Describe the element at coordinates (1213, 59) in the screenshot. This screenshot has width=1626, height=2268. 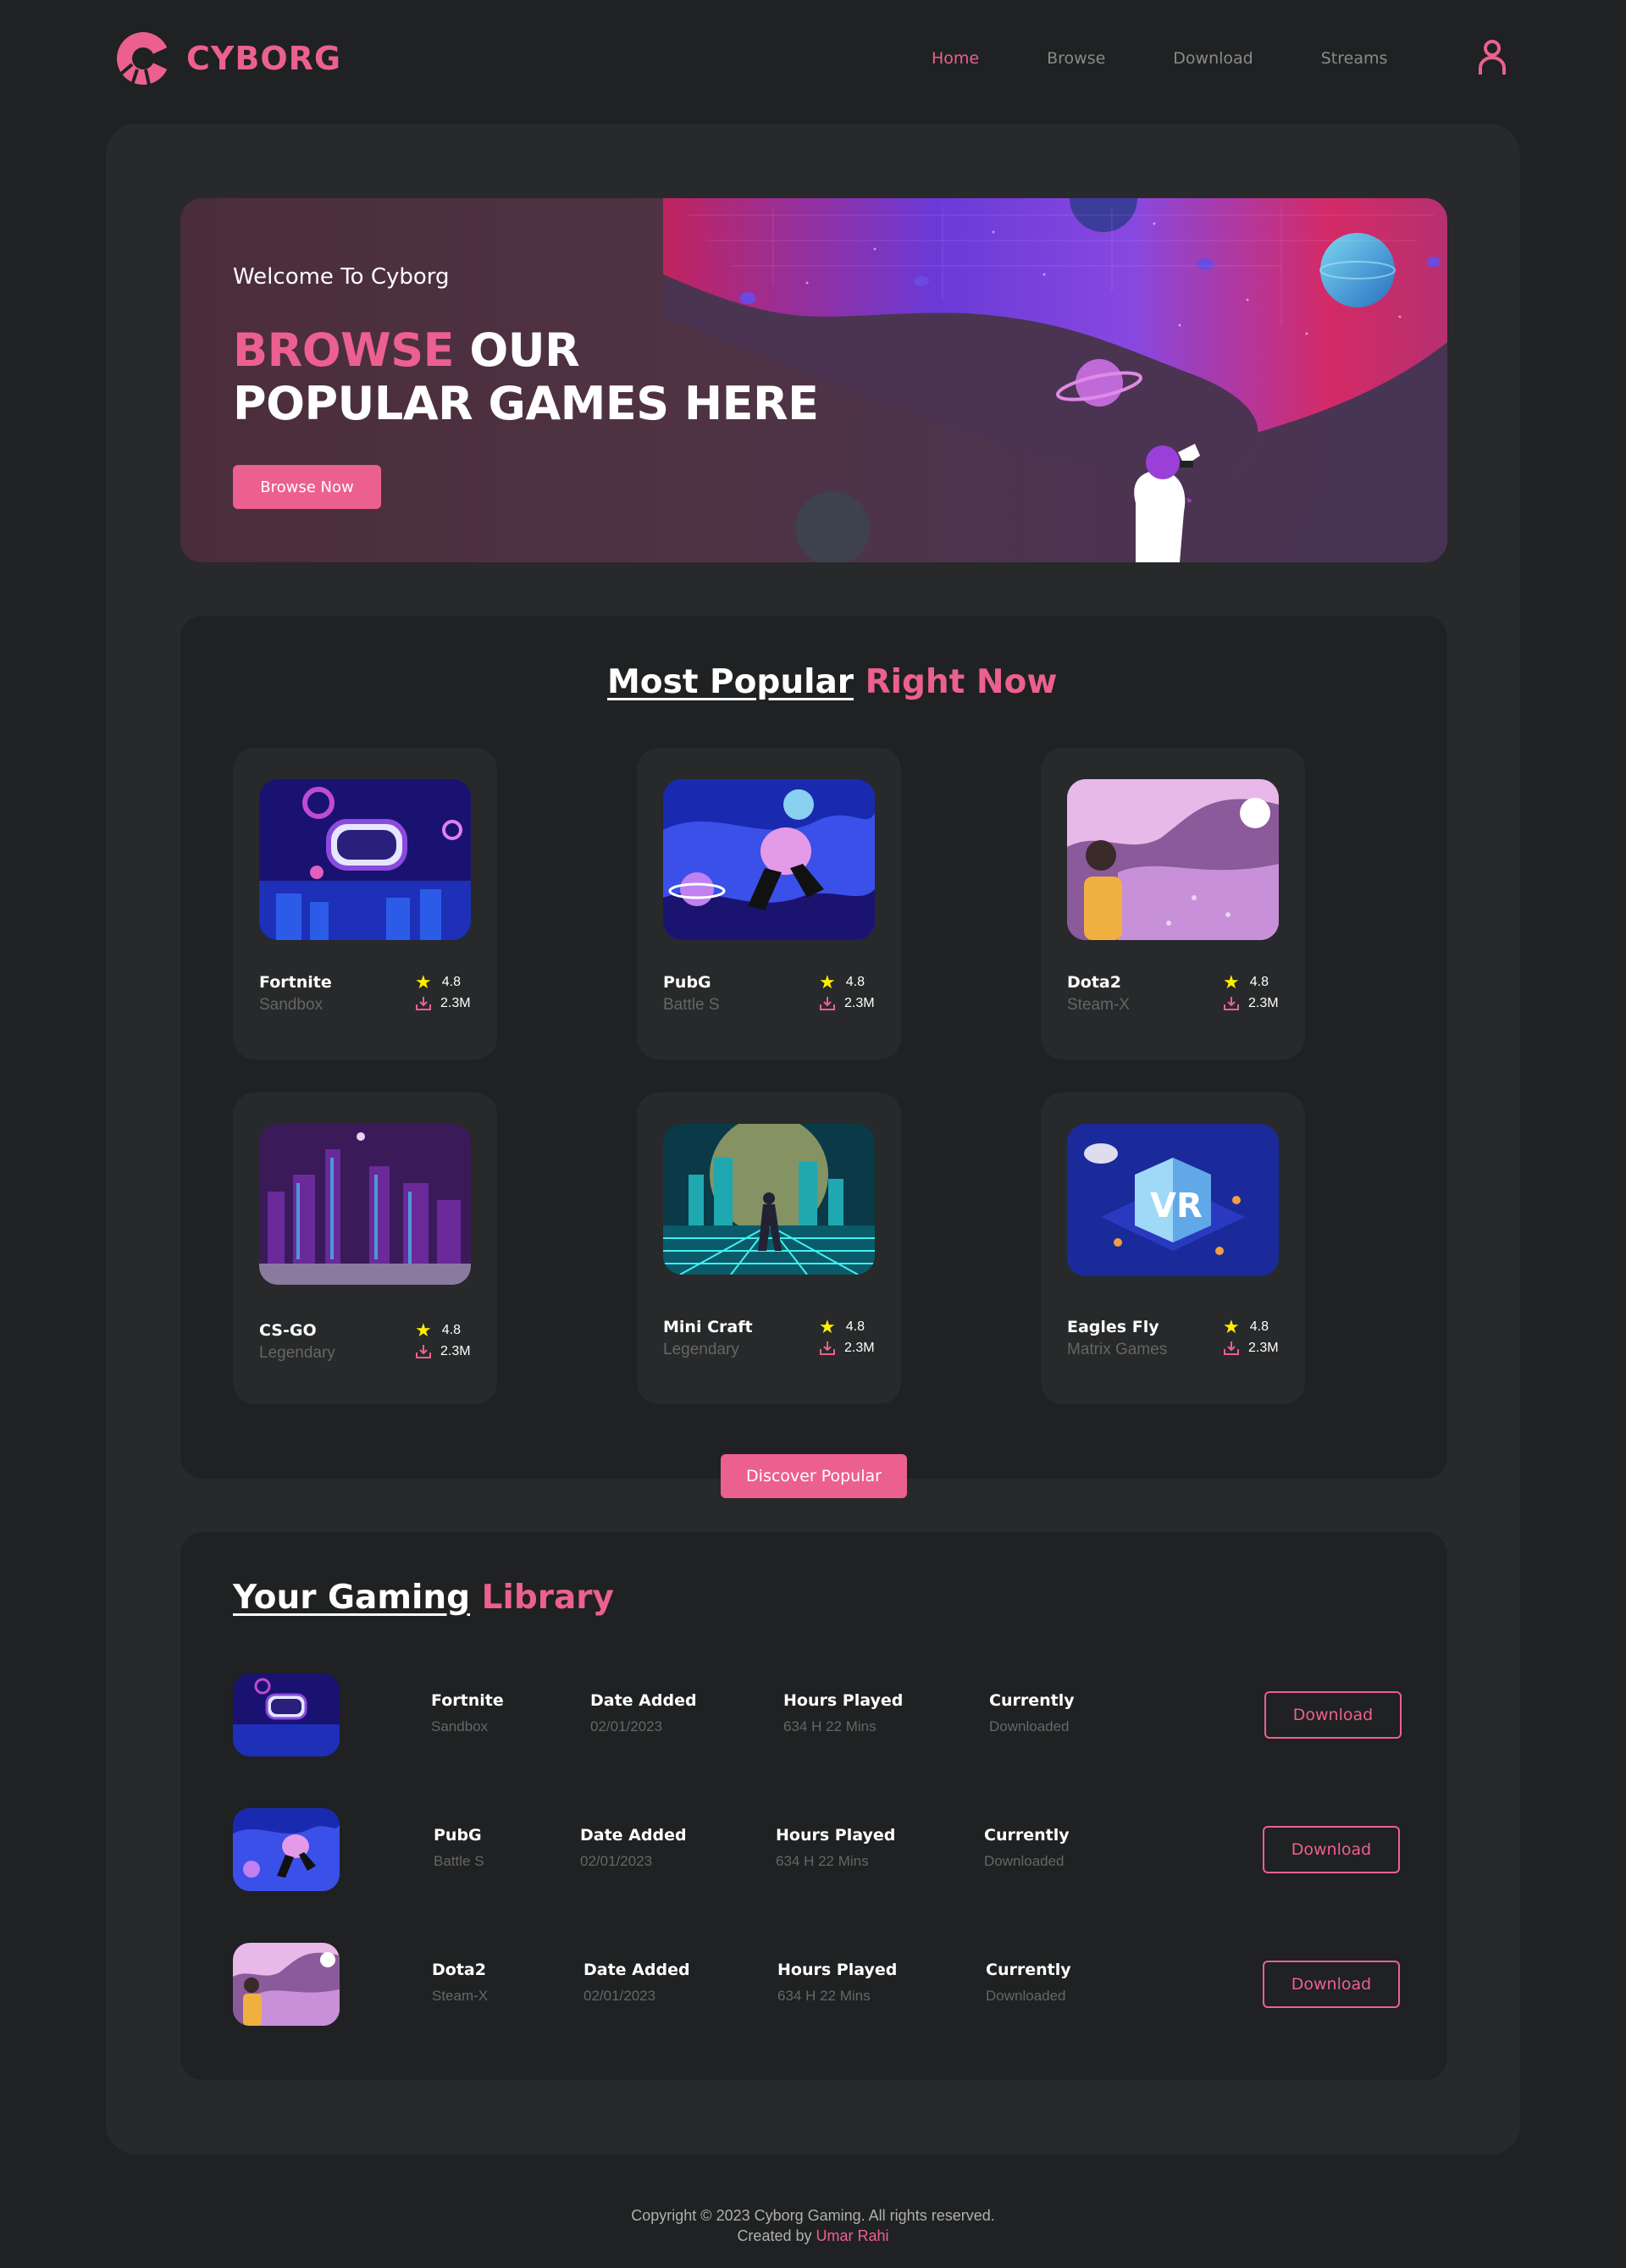
I see `nav-download: Download` at that location.